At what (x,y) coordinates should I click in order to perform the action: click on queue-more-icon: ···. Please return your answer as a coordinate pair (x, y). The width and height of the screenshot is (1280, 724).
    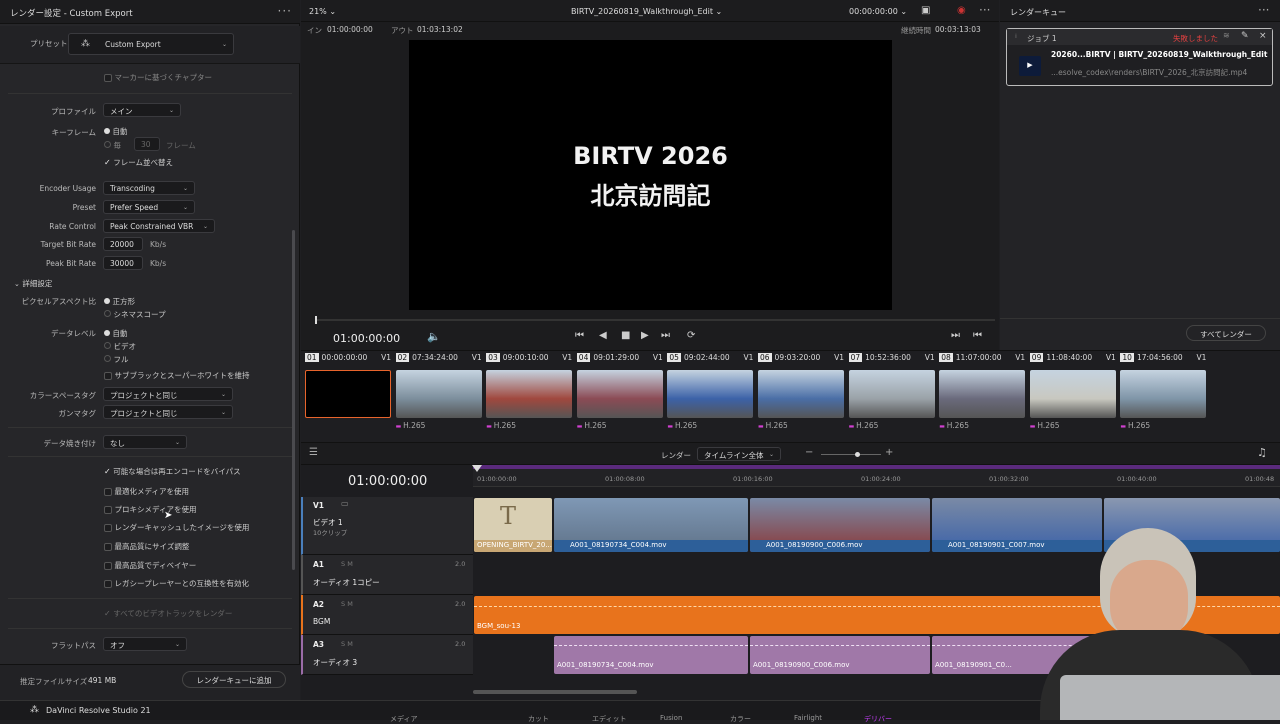
    Looking at the image, I should click on (1263, 10).